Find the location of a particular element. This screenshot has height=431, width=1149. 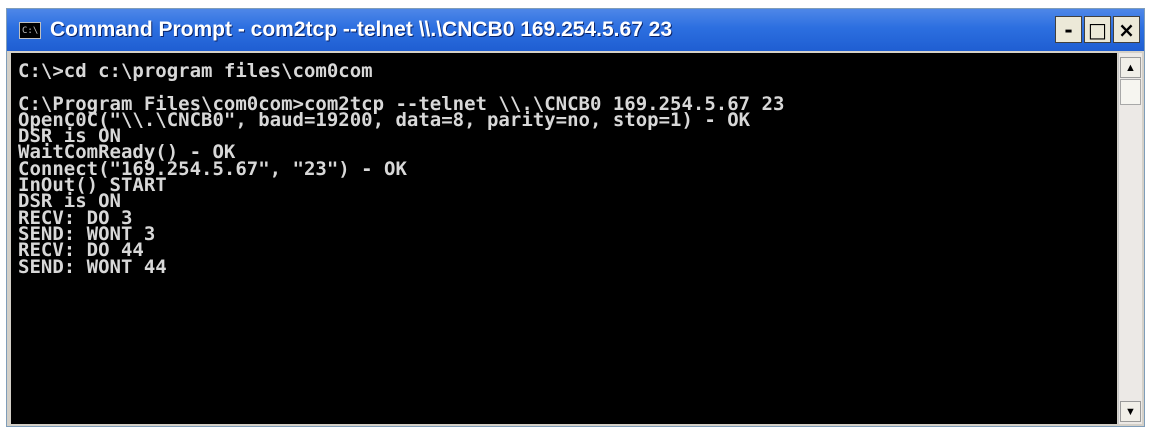

console-line: RECV: DO 44 is located at coordinates (81, 250).